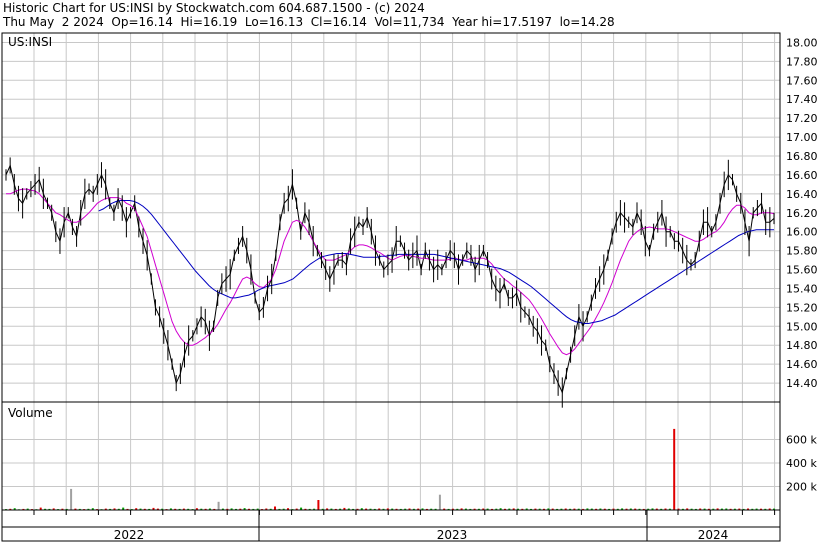 This screenshot has height=543, width=830. I want to click on price-tick-label: 17.40, so click(802, 99).